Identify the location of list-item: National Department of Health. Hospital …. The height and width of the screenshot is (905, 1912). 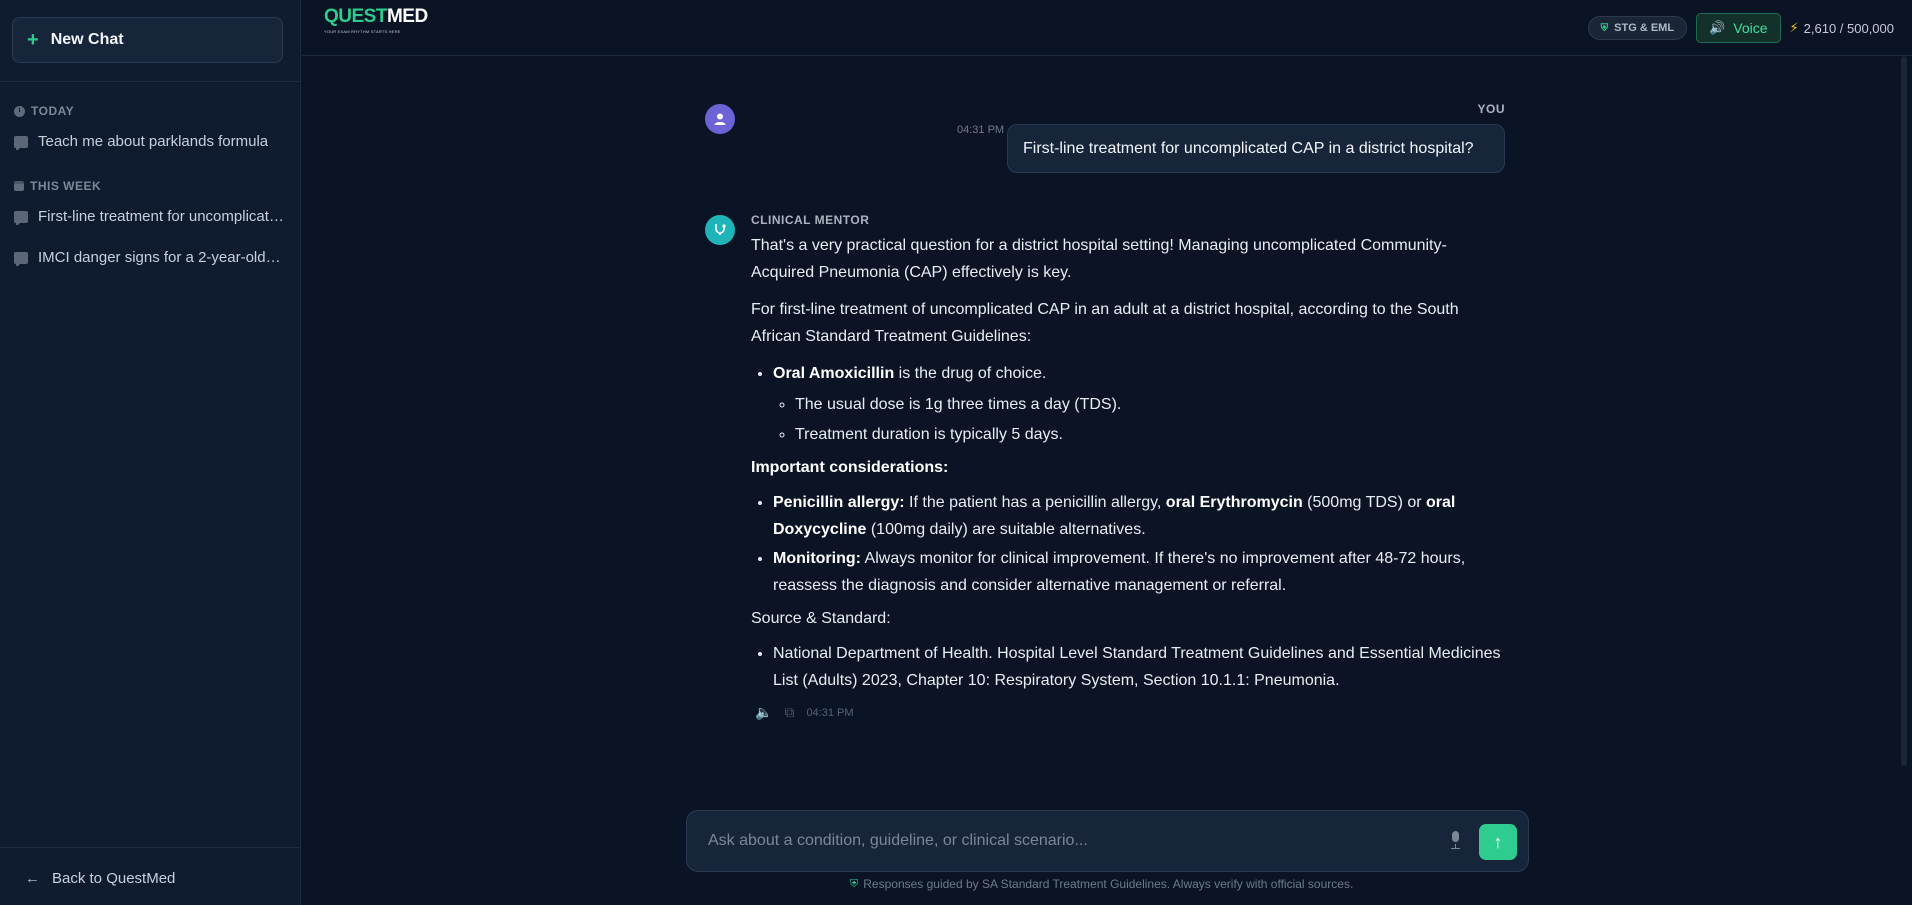
(1137, 667).